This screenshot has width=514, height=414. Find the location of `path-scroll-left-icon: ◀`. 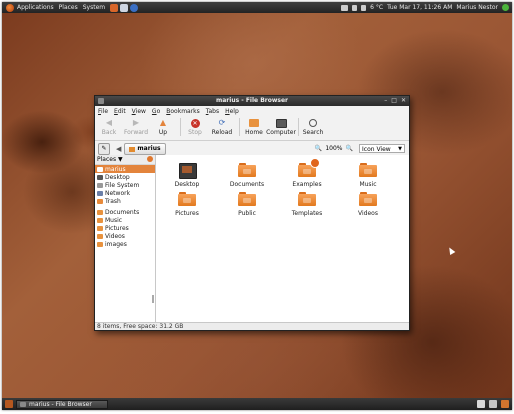

path-scroll-left-icon: ◀ is located at coordinates (118, 149).